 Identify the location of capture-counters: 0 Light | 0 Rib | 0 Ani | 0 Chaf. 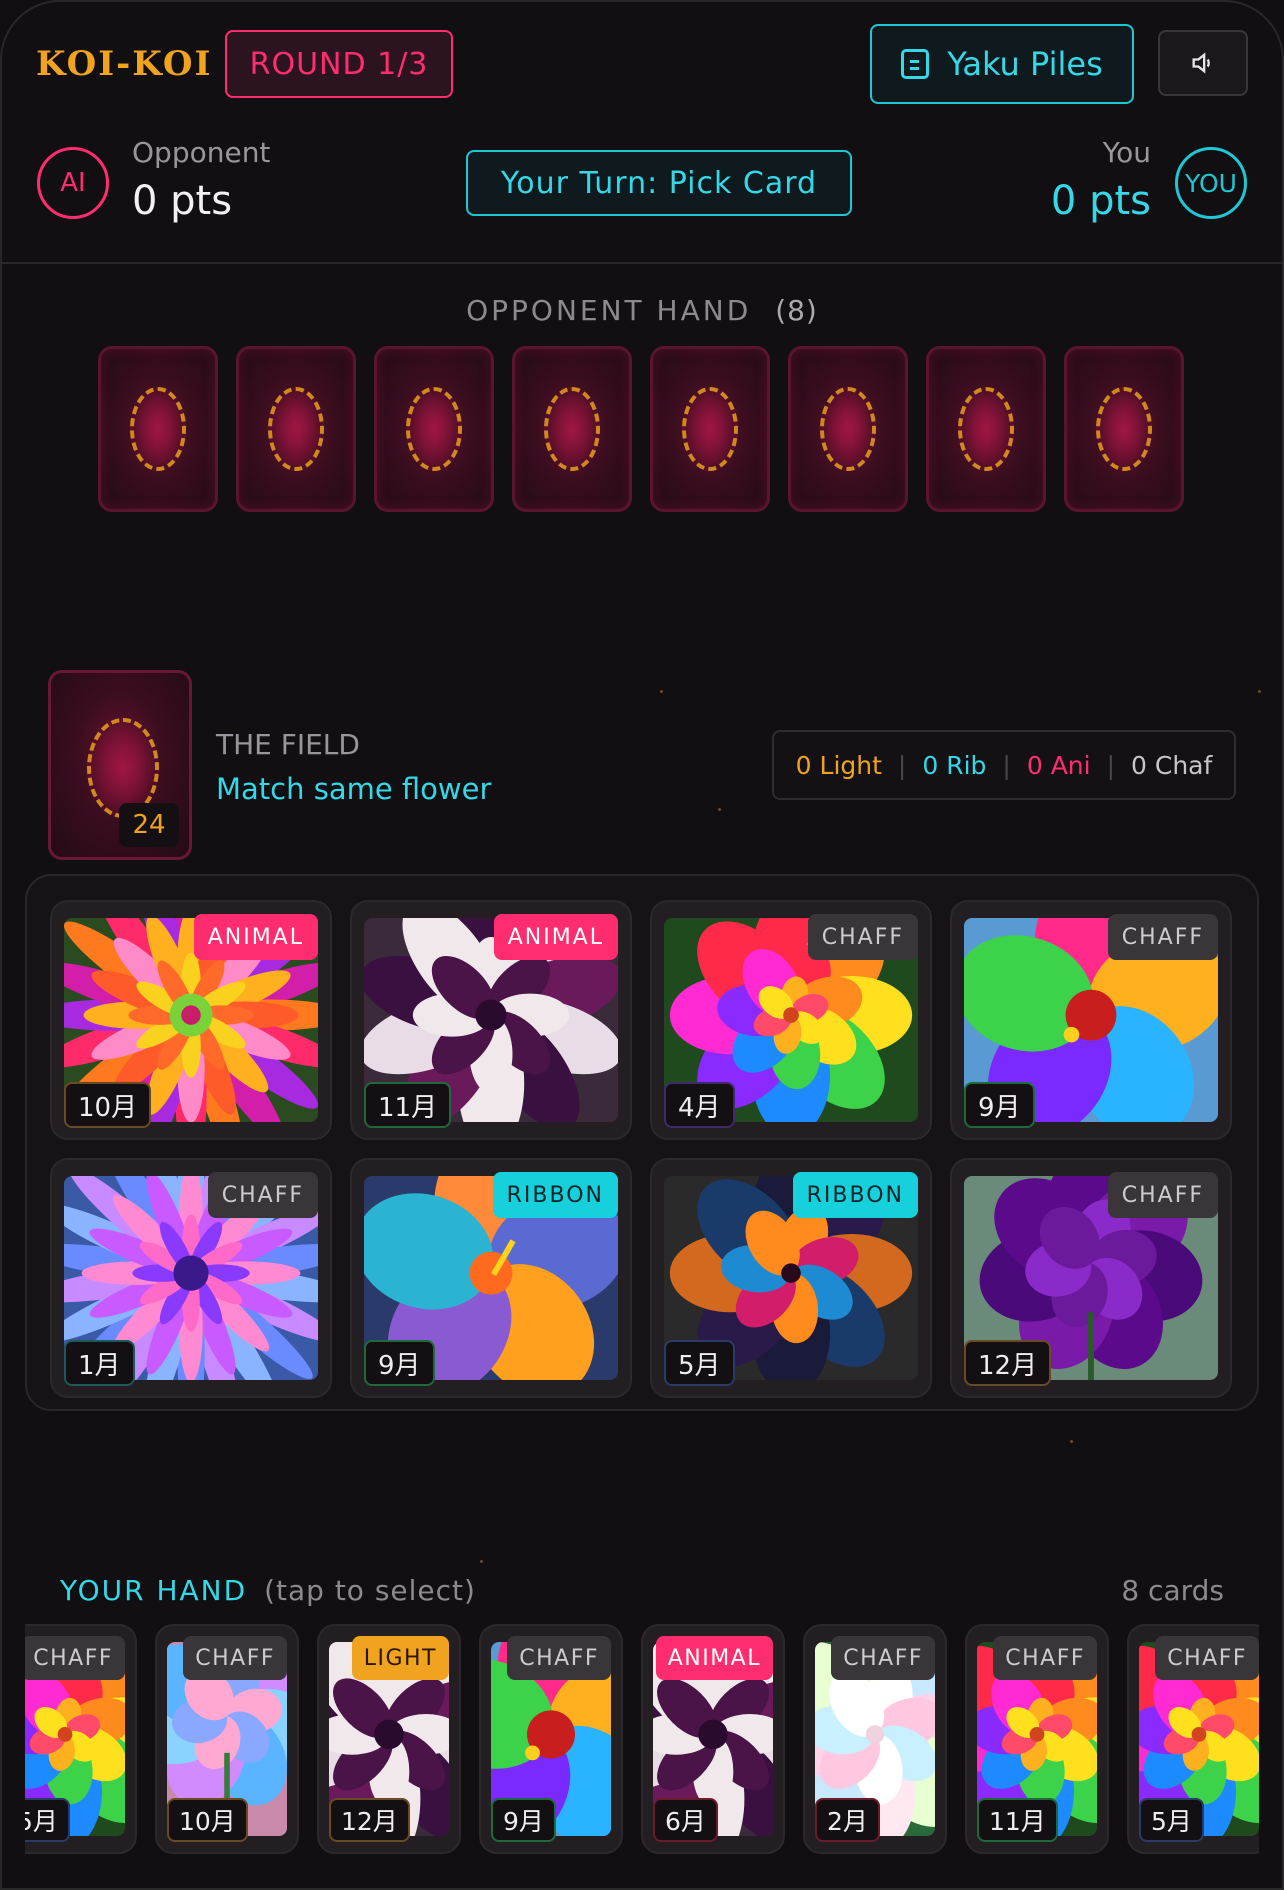
(1004, 765).